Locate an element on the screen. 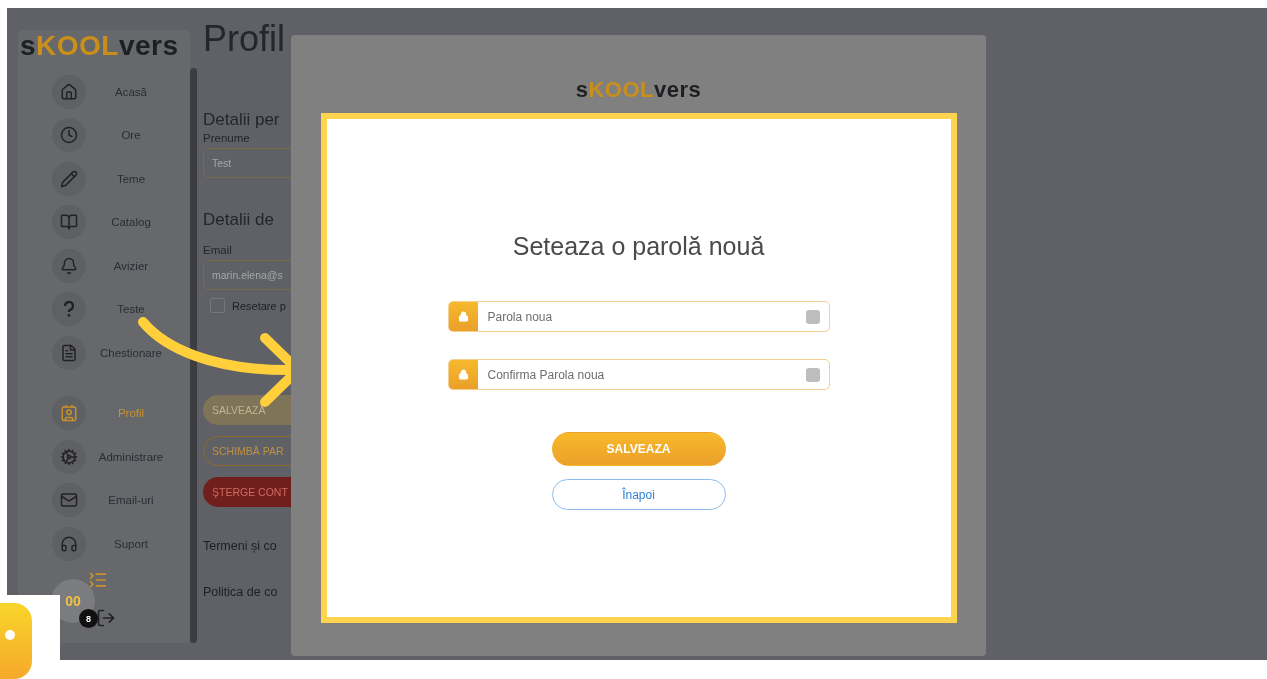  save-button: SALVEAZA is located at coordinates (638, 449).